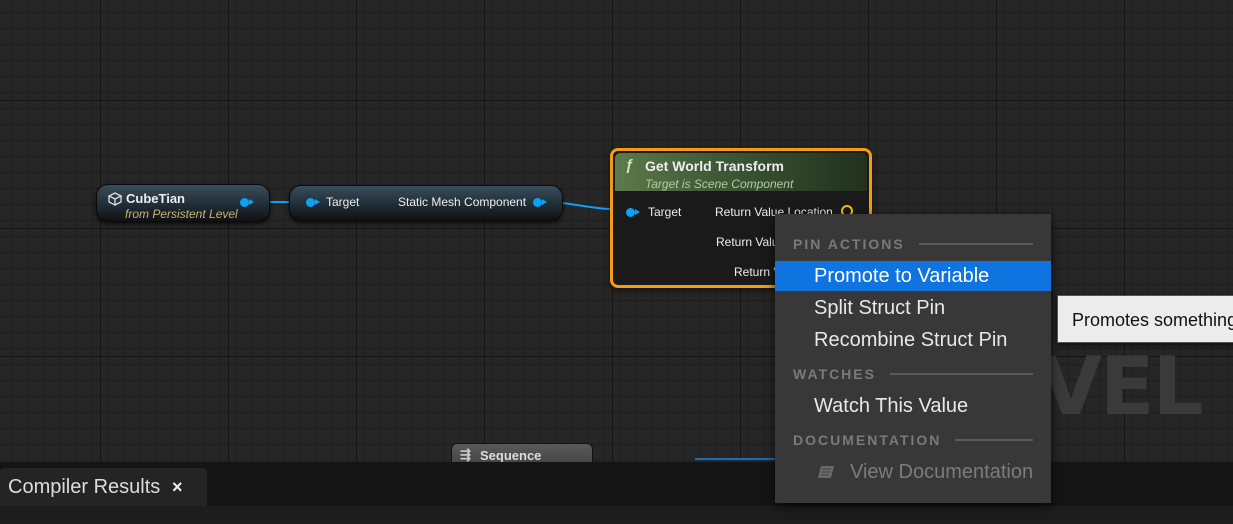 This screenshot has height=524, width=1233. Describe the element at coordinates (826, 472) in the screenshot. I see `documentation-icon` at that location.